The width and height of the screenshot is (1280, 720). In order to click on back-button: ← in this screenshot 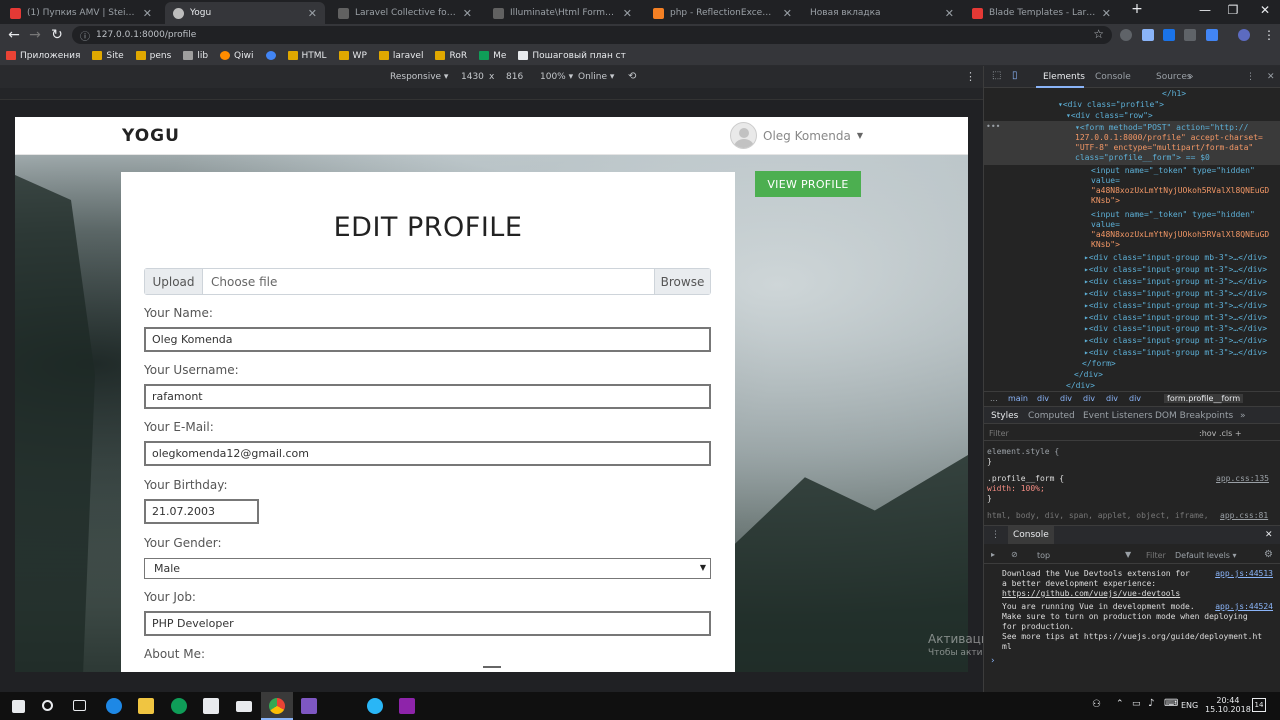, I will do `click(14, 35)`.